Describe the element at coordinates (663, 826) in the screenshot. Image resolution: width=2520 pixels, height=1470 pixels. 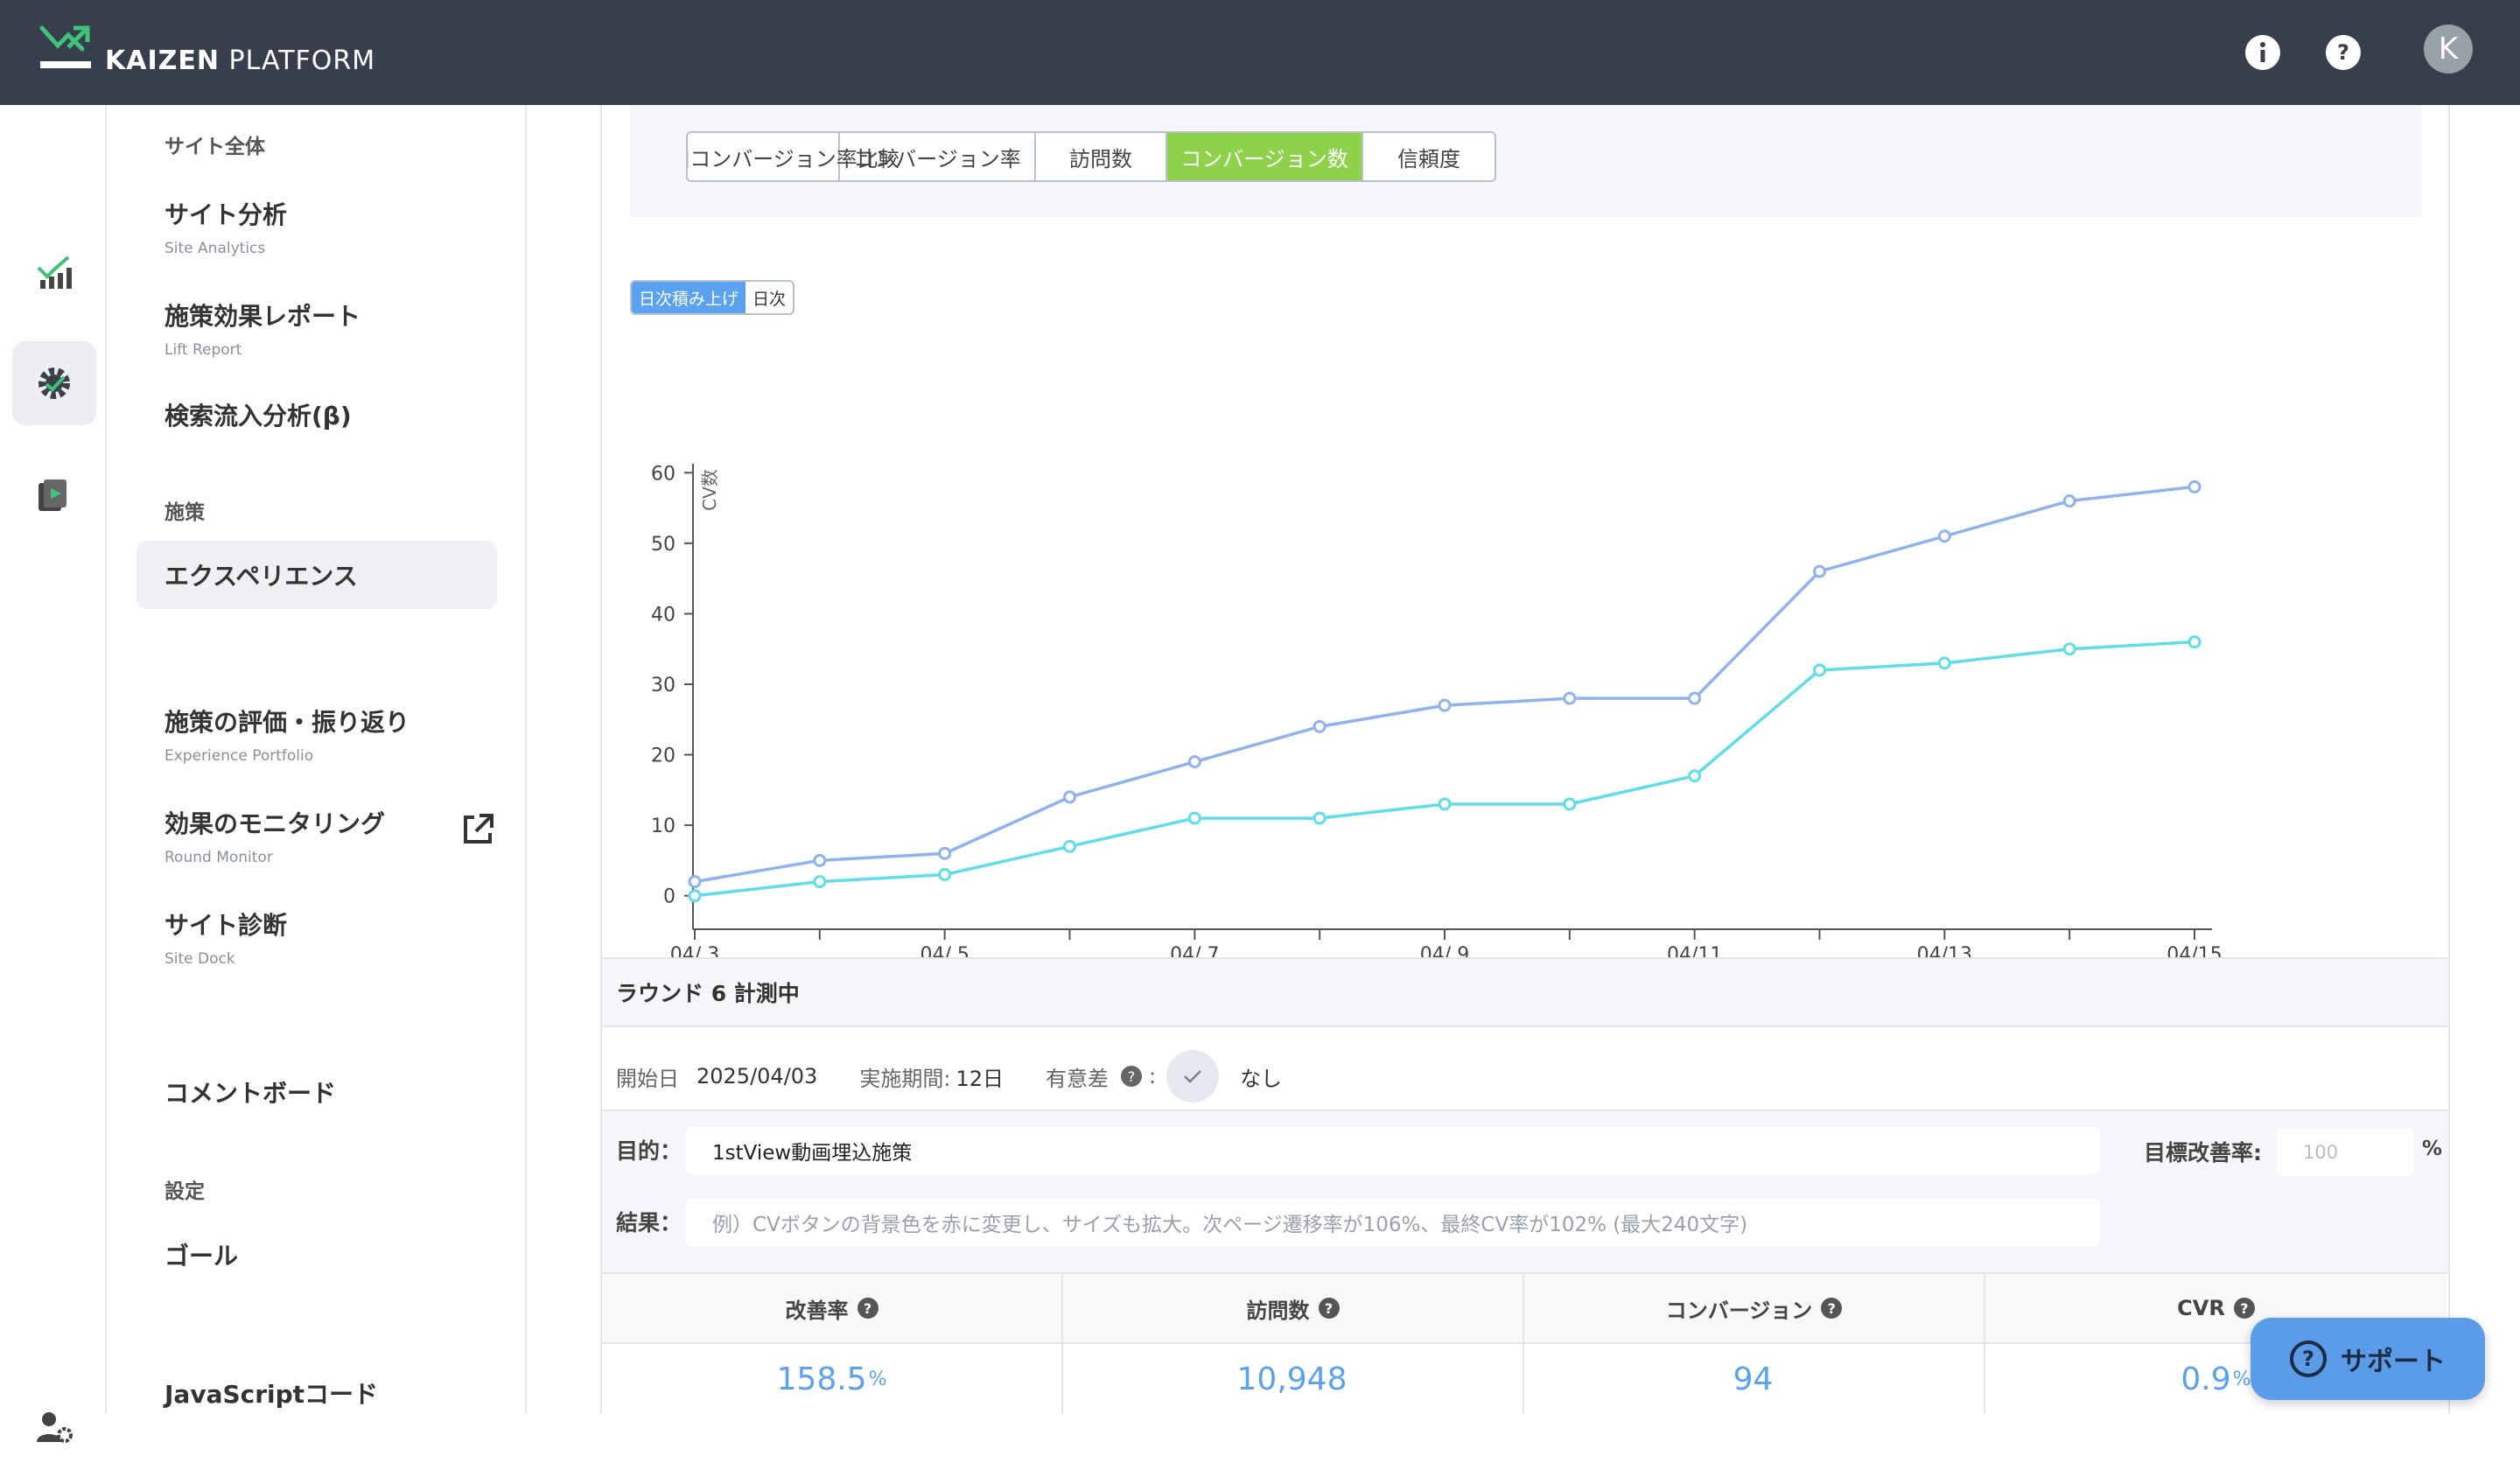
I see `y-tick-label: 10` at that location.